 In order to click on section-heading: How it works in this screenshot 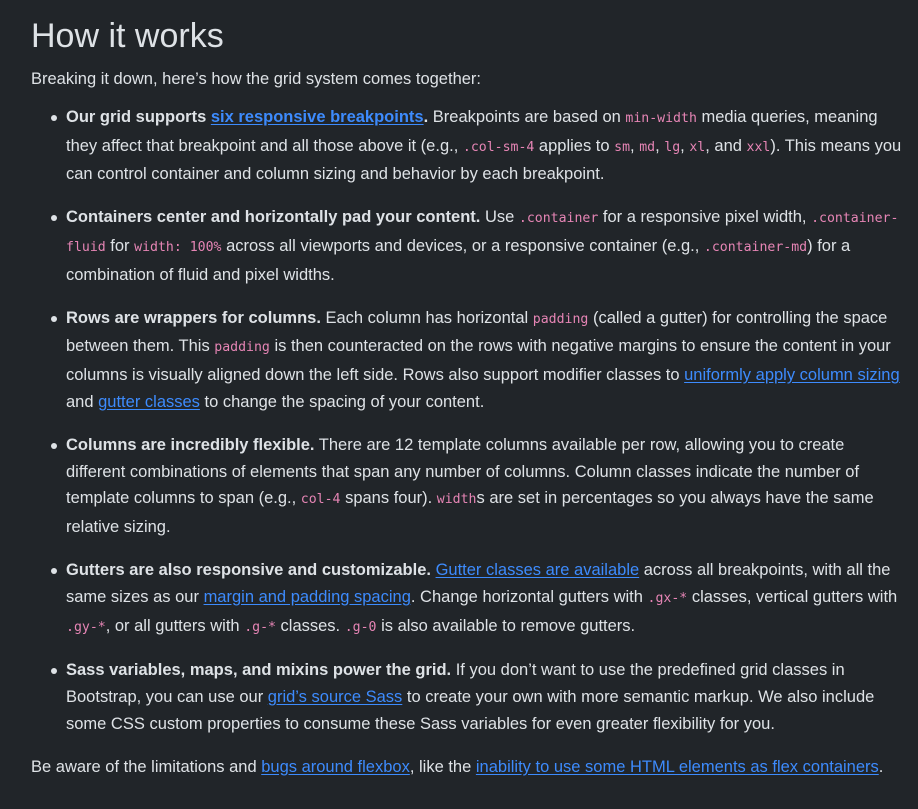, I will do `click(127, 36)`.